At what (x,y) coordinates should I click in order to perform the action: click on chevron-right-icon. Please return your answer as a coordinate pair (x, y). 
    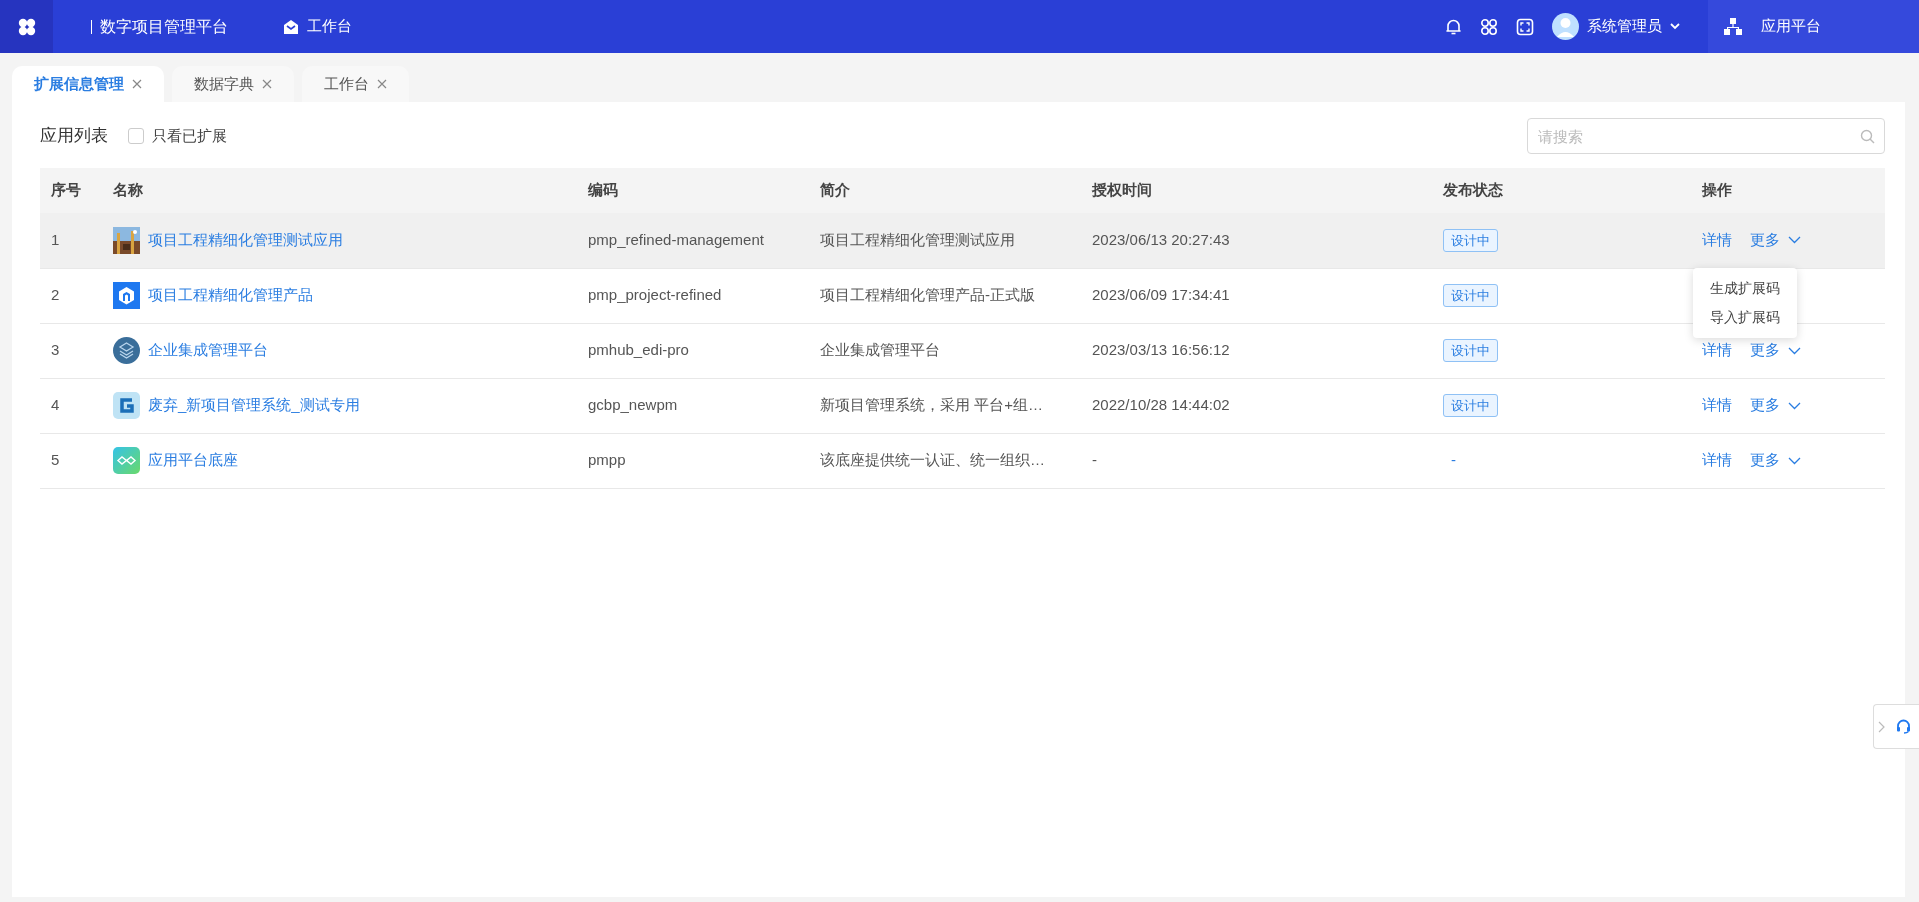
    Looking at the image, I should click on (1881, 726).